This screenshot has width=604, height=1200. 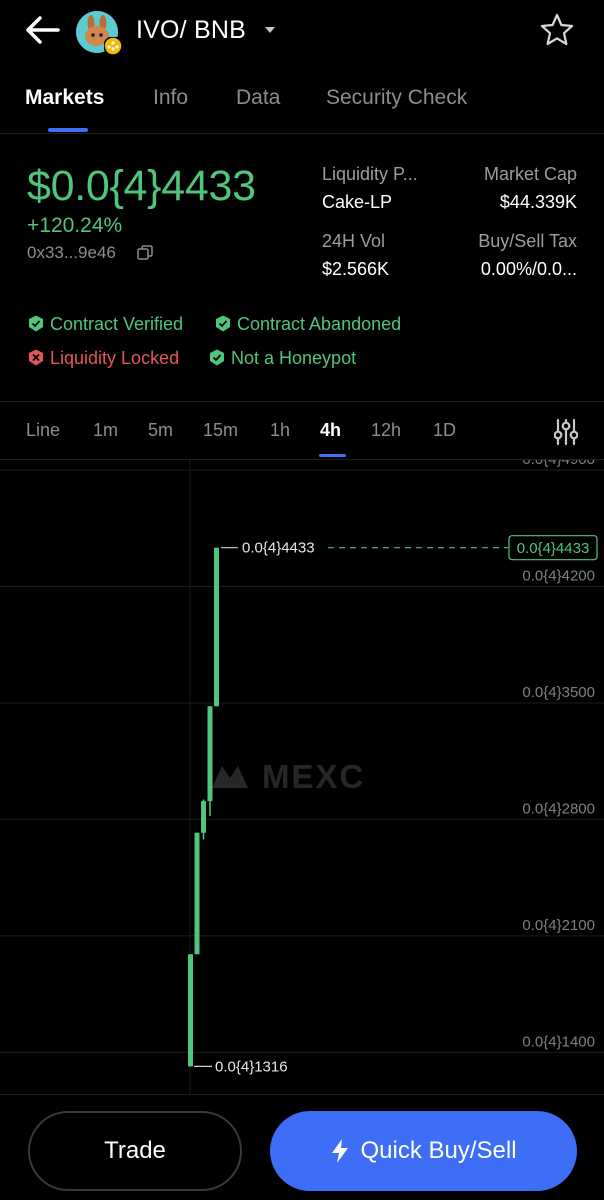 I want to click on interval-15m: 15m, so click(x=220, y=430).